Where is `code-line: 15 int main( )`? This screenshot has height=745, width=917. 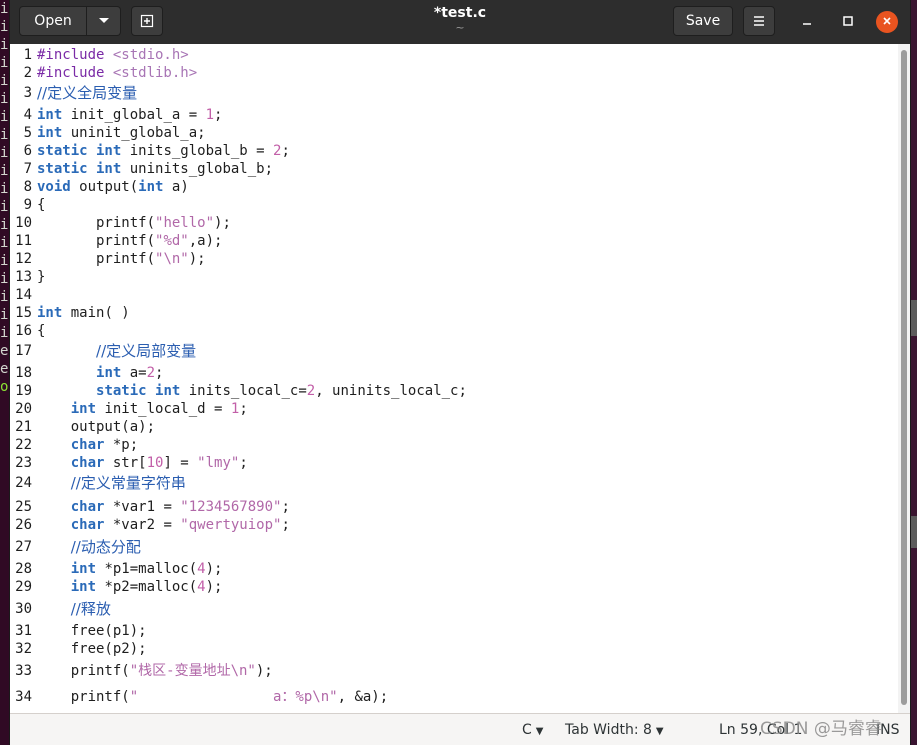
code-line: 15 int main( ) is located at coordinates (453, 313).